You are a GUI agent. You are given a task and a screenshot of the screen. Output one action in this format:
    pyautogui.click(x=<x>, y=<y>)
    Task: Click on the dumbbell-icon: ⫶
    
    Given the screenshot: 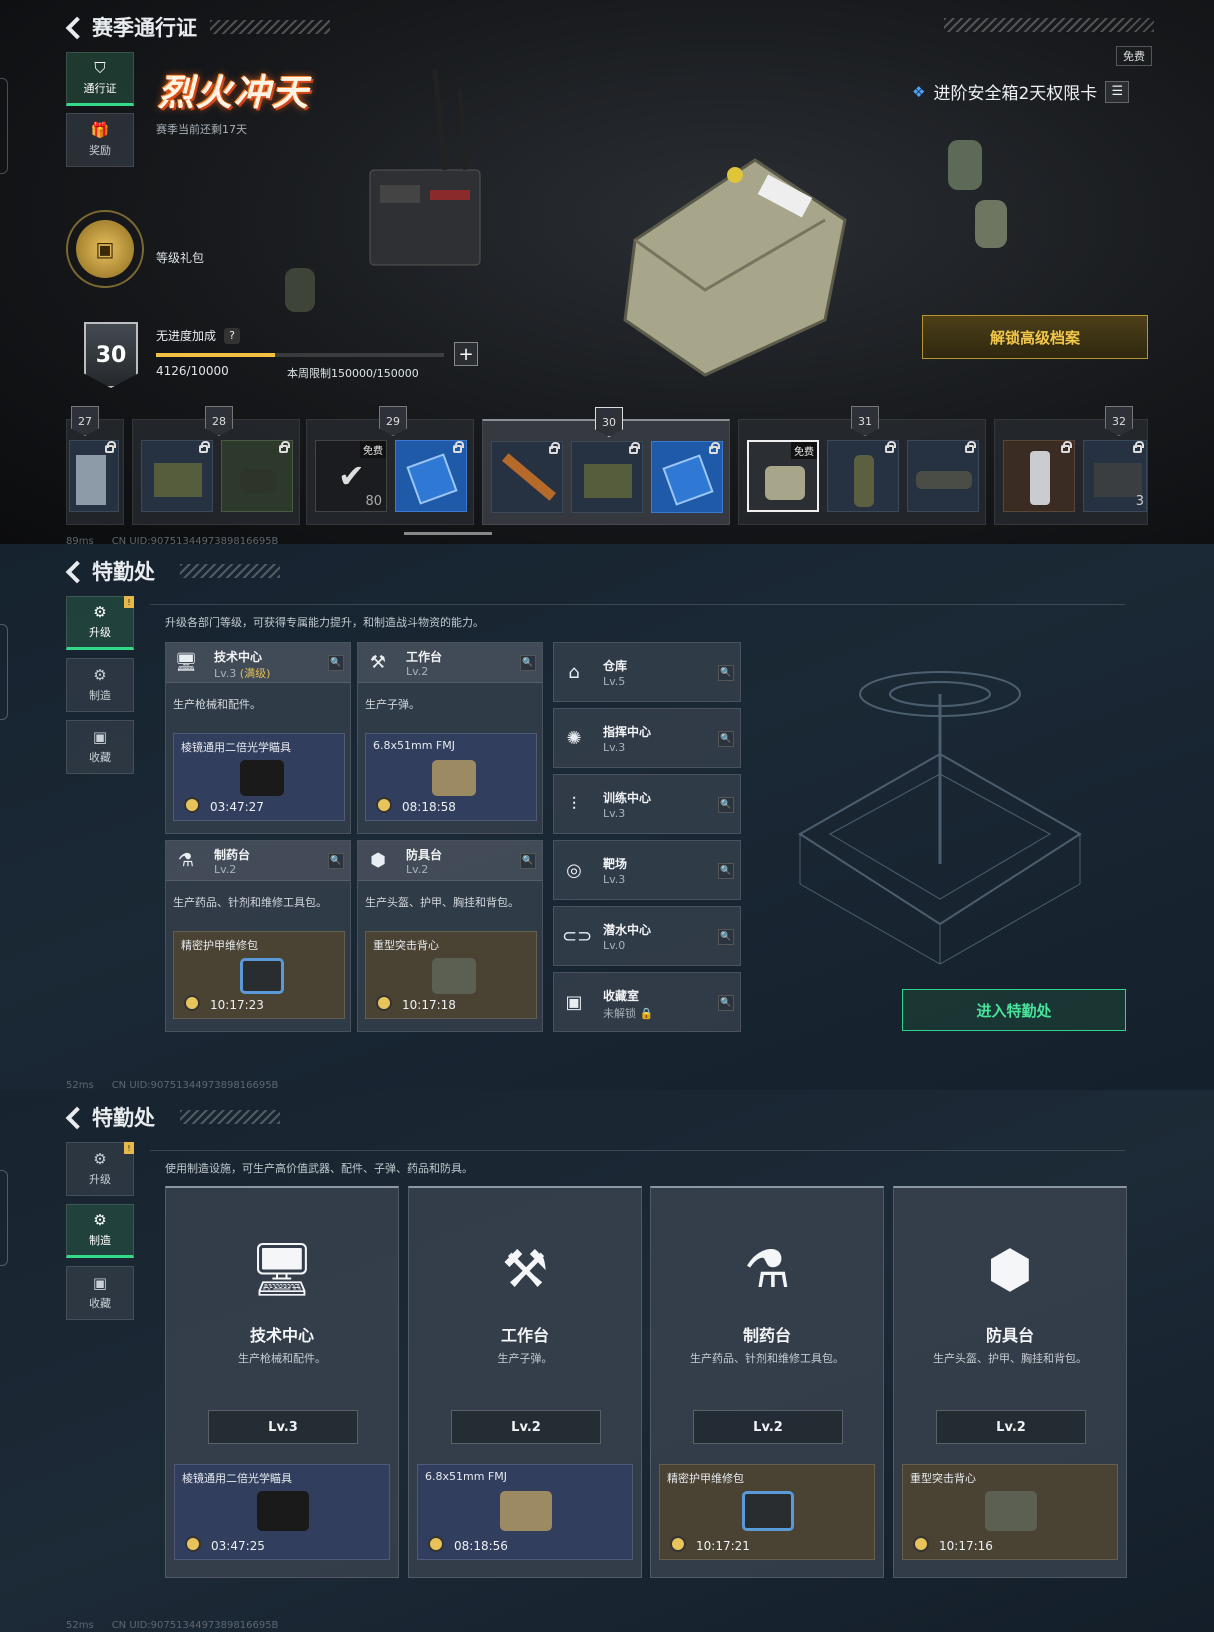 What is the action you would take?
    pyautogui.click(x=574, y=804)
    